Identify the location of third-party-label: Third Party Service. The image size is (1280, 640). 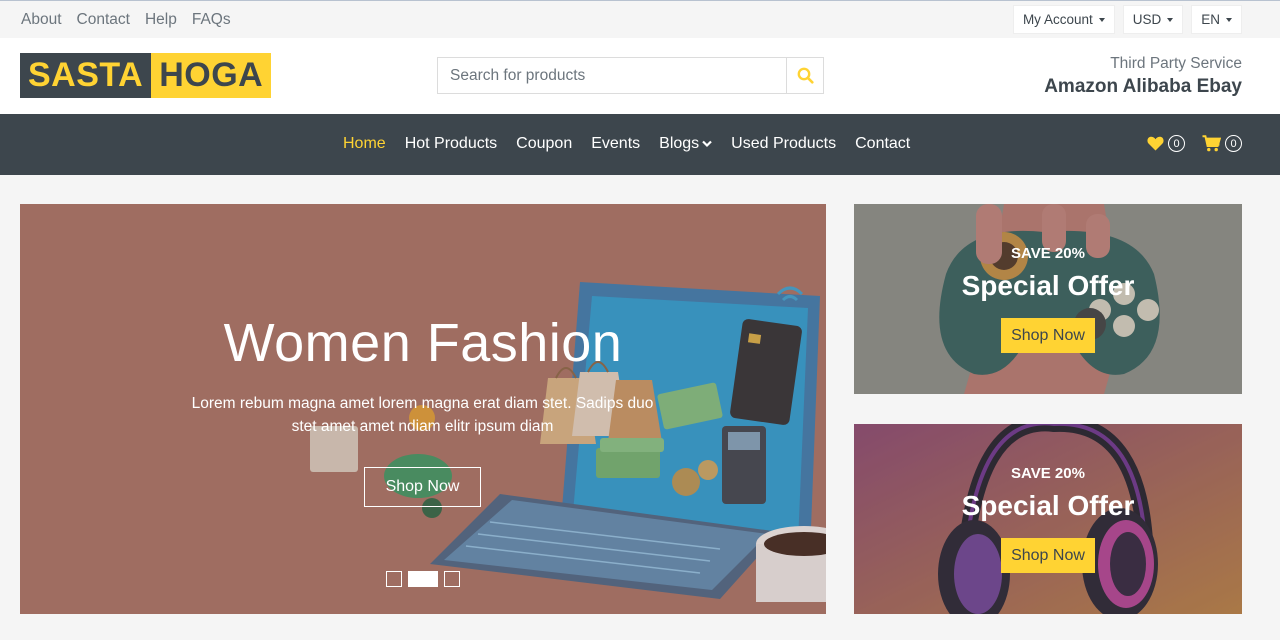
(1176, 63).